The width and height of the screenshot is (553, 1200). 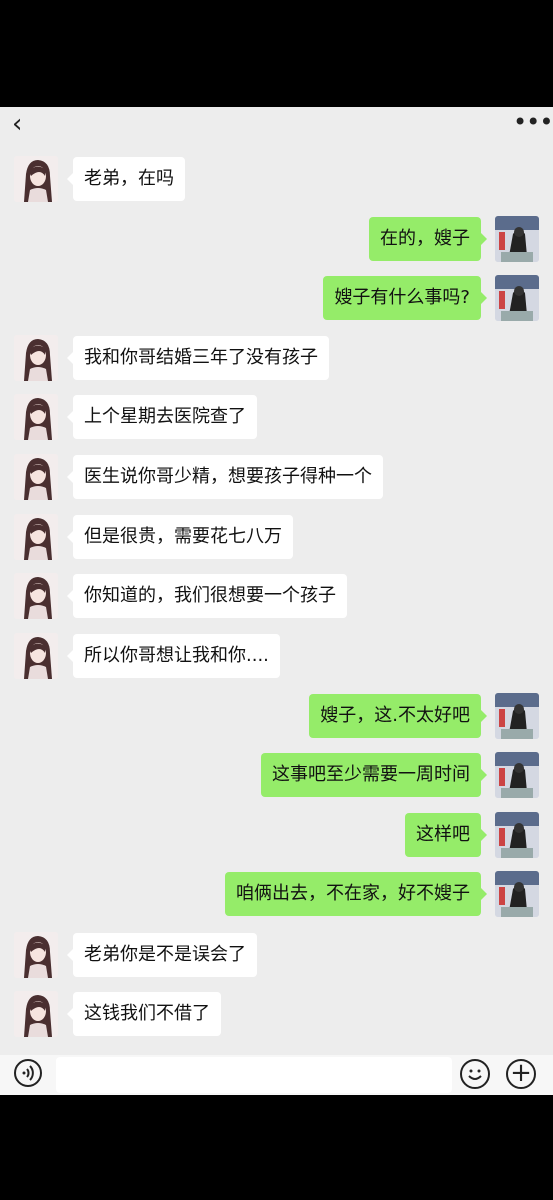 What do you see at coordinates (276, 1017) in the screenshot?
I see `message-row: 这钱我们不借了` at bounding box center [276, 1017].